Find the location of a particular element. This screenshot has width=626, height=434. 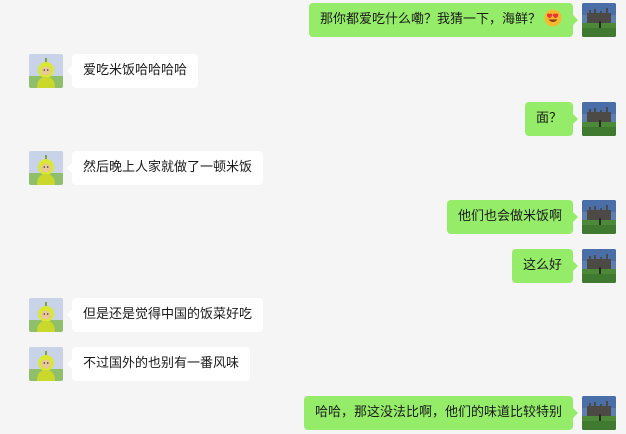

message-bubble-self: 哈哈，那这没法比啊，他们的味道比较特别 is located at coordinates (441, 413).